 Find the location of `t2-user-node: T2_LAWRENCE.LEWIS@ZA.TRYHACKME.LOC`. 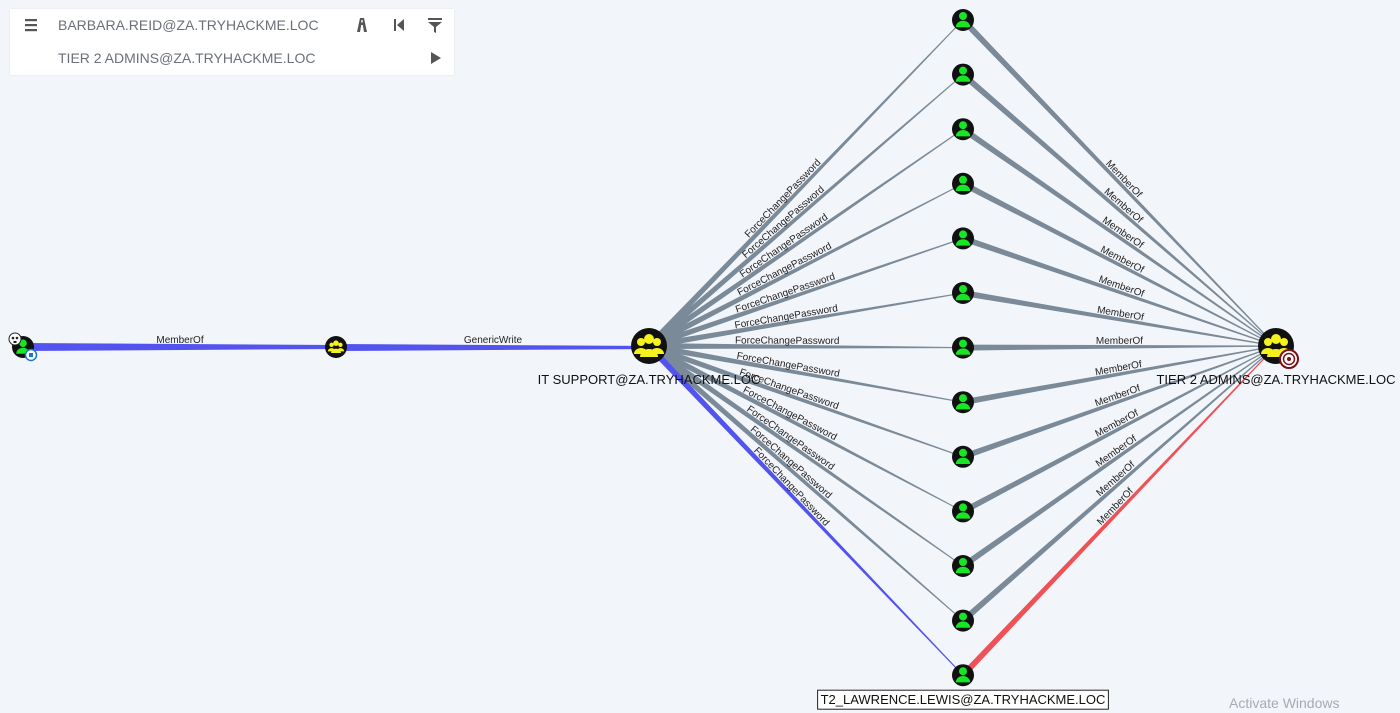

t2-user-node: T2_LAWRENCE.LEWIS@ZA.TRYHACKME.LOC is located at coordinates (963, 687).